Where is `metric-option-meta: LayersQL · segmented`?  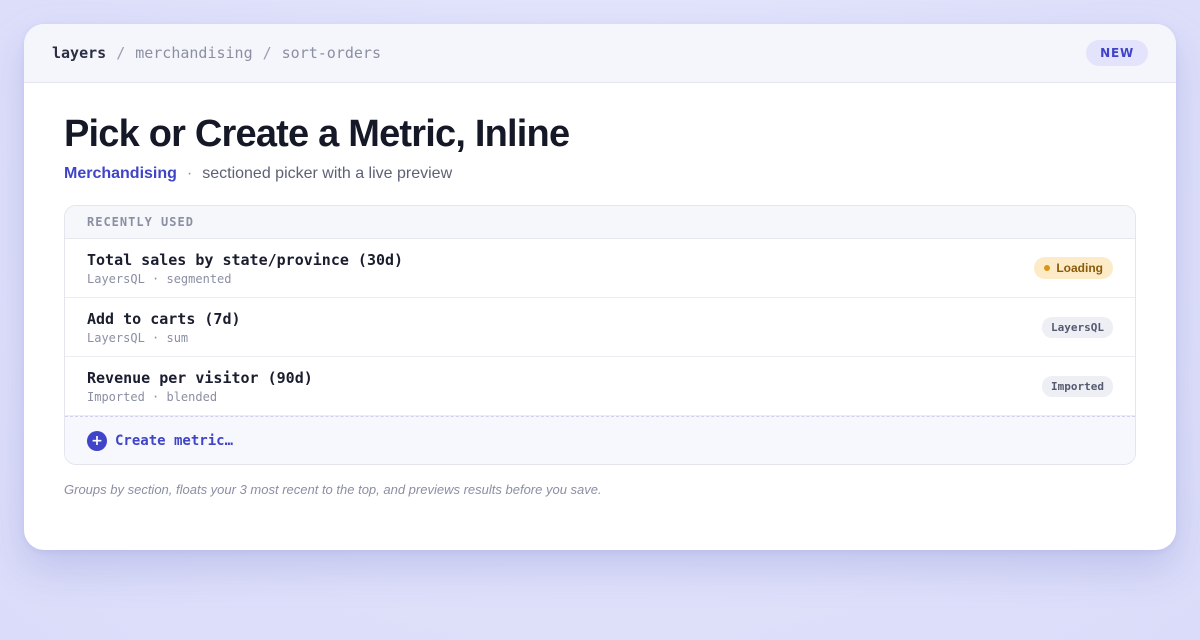
metric-option-meta: LayersQL · segmented is located at coordinates (159, 278).